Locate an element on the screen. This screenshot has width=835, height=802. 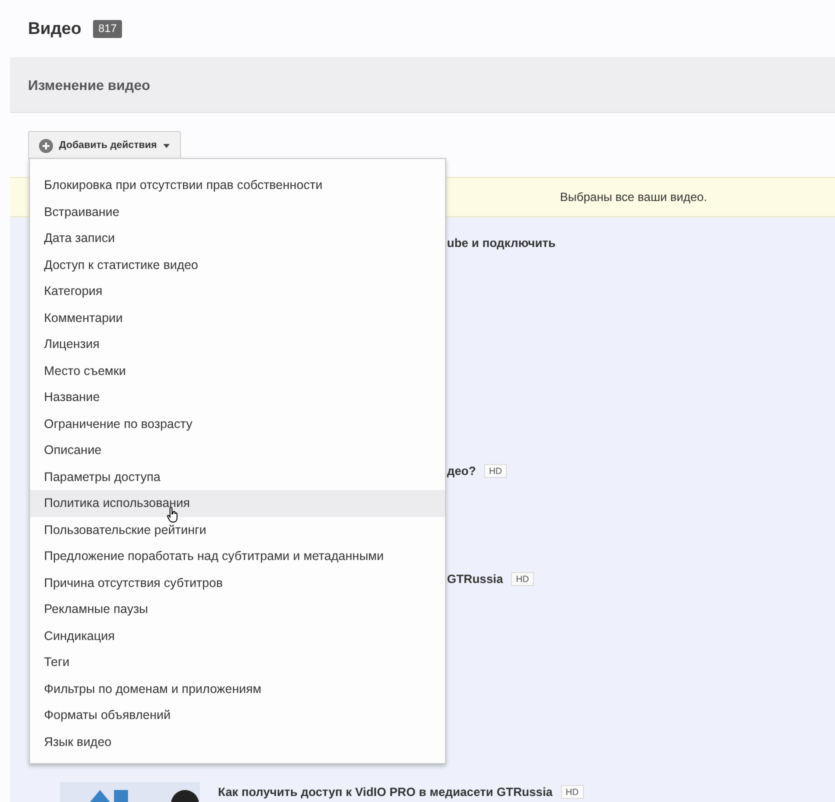
video-count-badge: 817 is located at coordinates (107, 29).